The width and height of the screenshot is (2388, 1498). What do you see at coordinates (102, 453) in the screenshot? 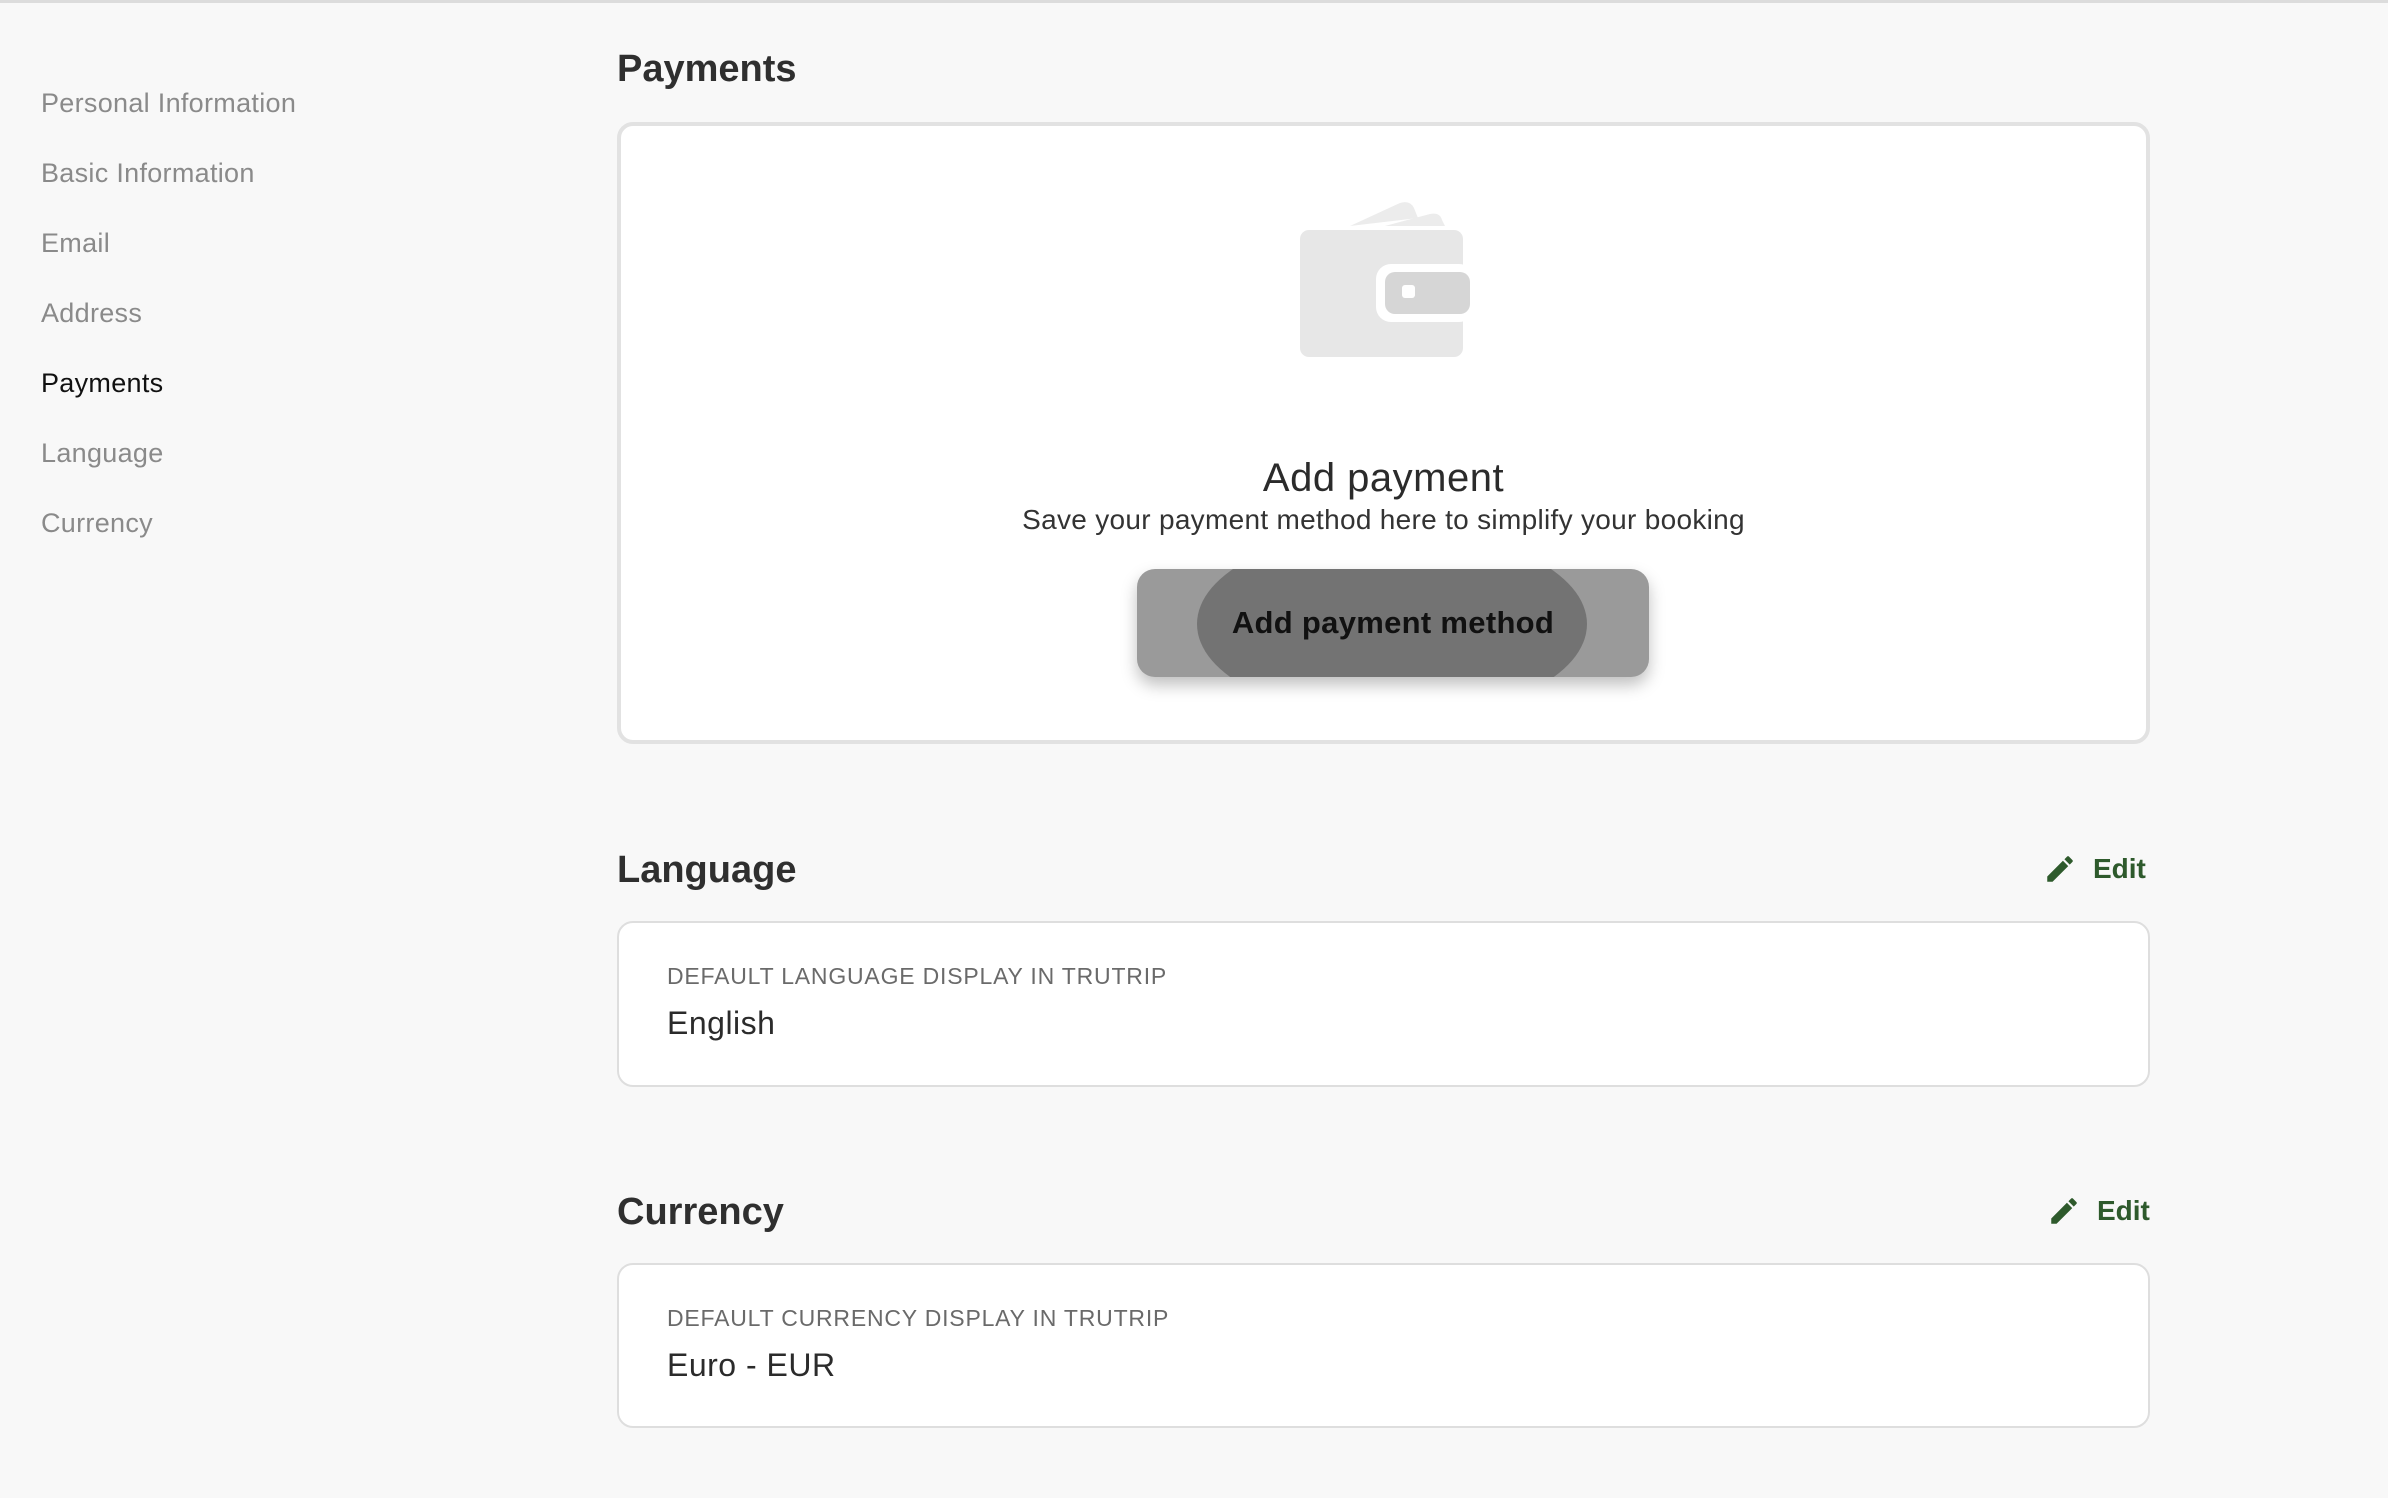
I see `sidebar-item-language: Language` at bounding box center [102, 453].